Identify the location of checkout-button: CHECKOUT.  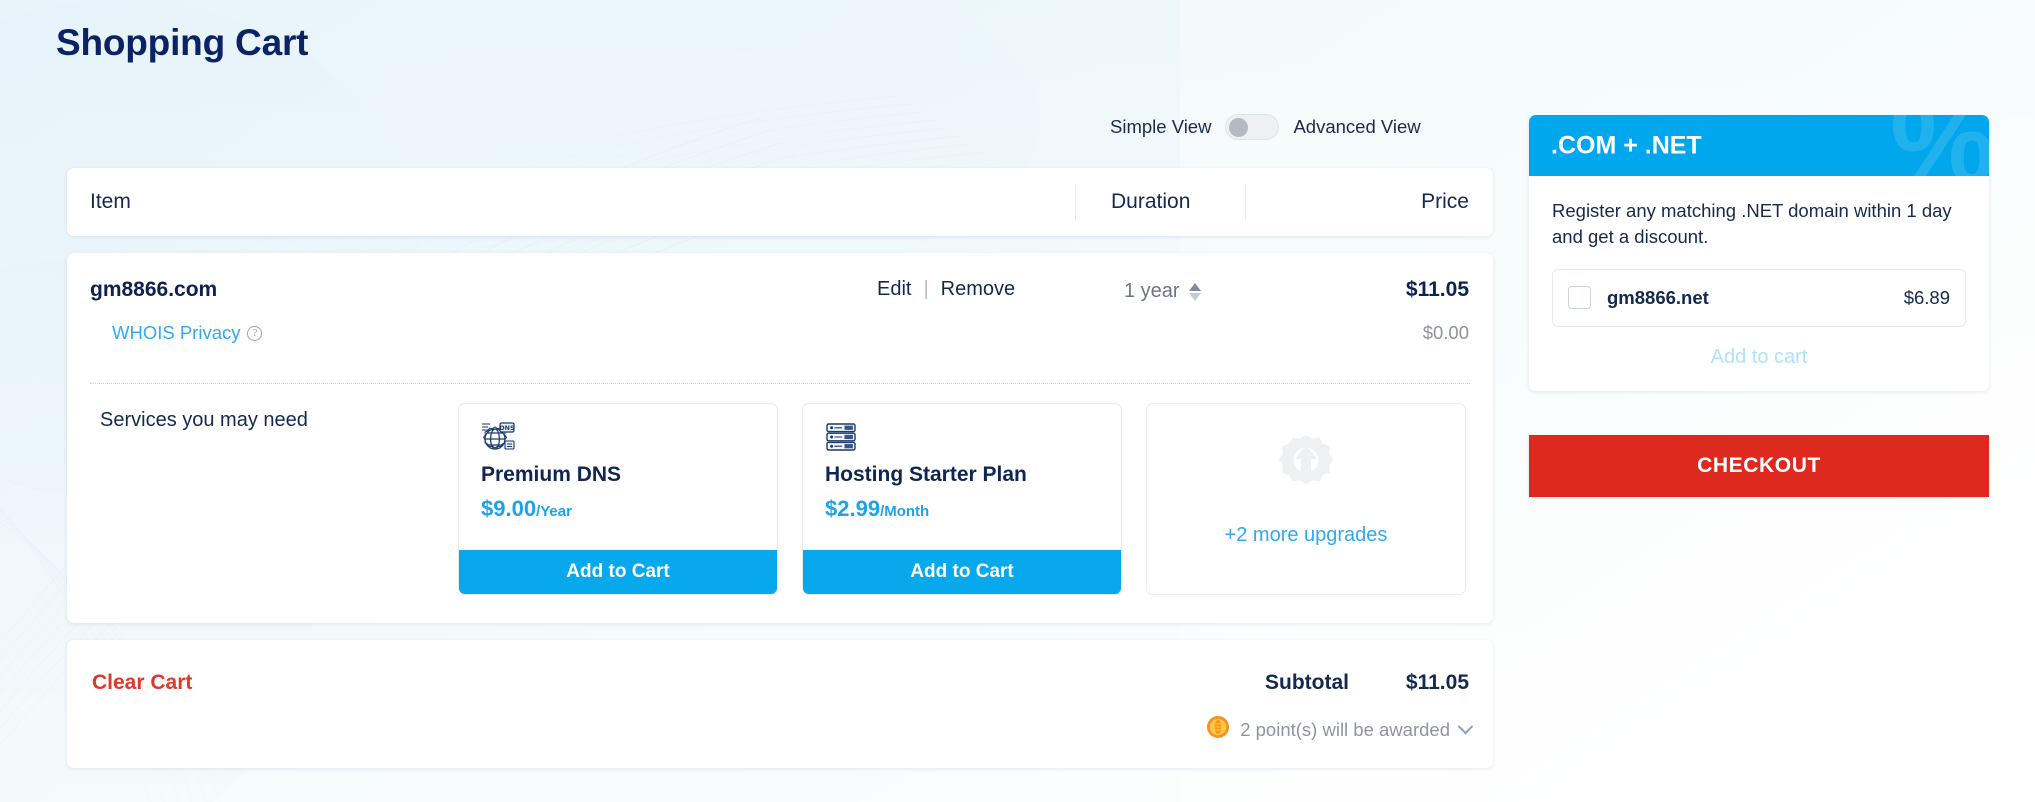
(1759, 466).